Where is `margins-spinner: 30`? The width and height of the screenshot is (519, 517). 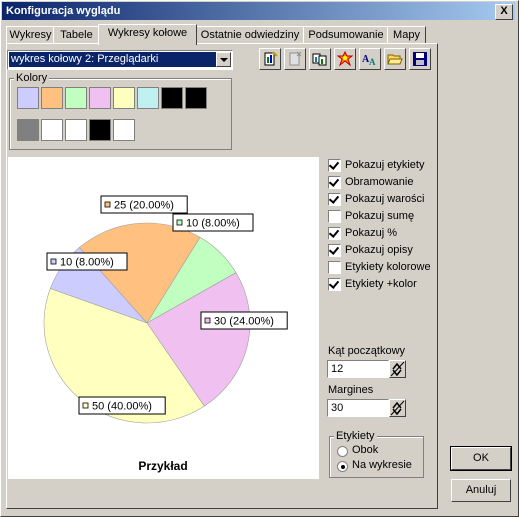
margins-spinner: 30 is located at coordinates (367, 408).